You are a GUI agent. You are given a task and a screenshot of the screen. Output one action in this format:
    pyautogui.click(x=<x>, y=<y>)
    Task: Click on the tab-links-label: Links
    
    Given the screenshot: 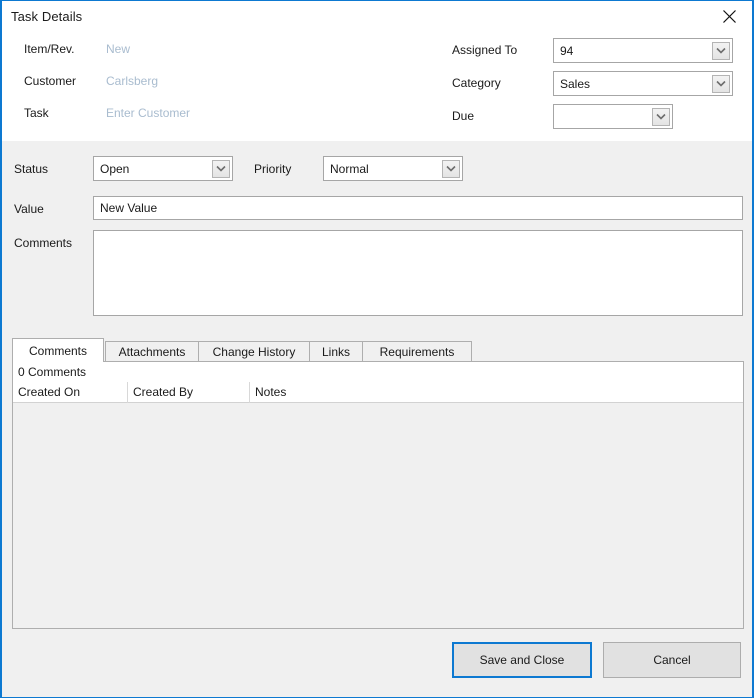 What is the action you would take?
    pyautogui.click(x=335, y=351)
    